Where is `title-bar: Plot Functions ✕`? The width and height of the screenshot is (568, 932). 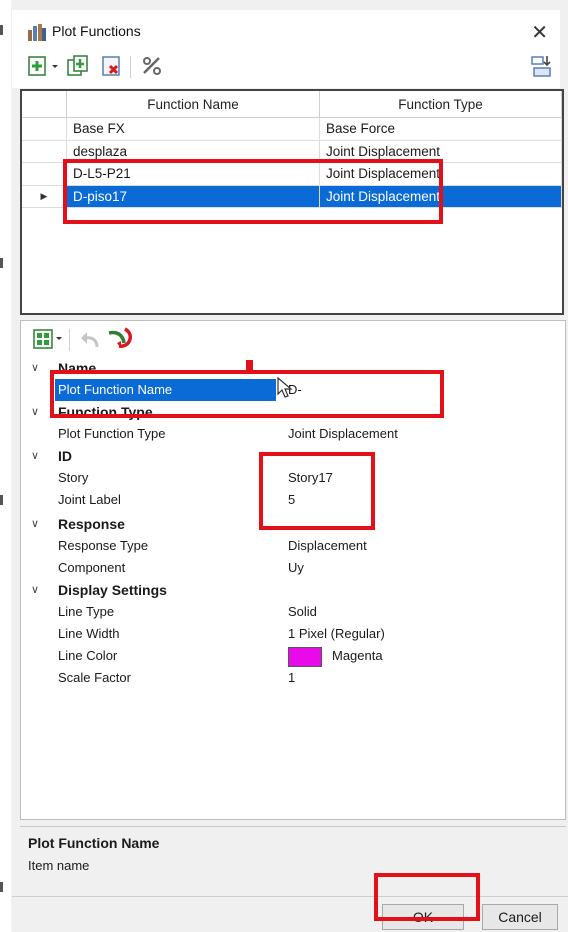
title-bar: Plot Functions ✕ is located at coordinates (286, 30).